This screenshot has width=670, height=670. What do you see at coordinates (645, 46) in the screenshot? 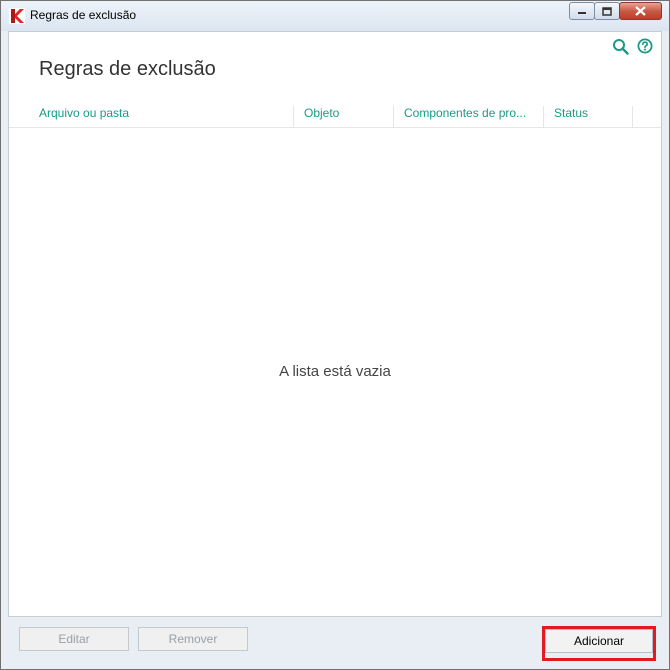
I see `help-icon` at bounding box center [645, 46].